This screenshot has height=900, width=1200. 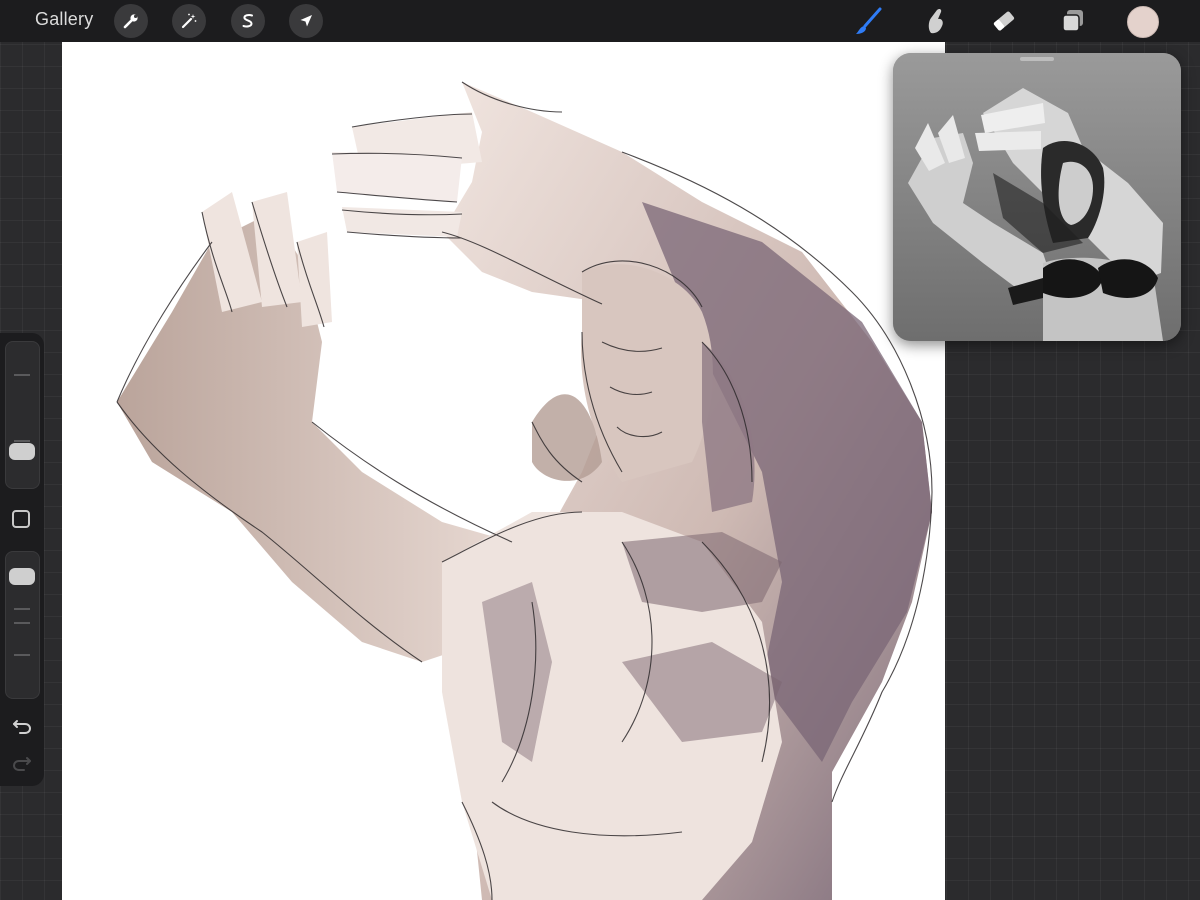 What do you see at coordinates (64, 19) in the screenshot?
I see `gallery-button: Gallery` at bounding box center [64, 19].